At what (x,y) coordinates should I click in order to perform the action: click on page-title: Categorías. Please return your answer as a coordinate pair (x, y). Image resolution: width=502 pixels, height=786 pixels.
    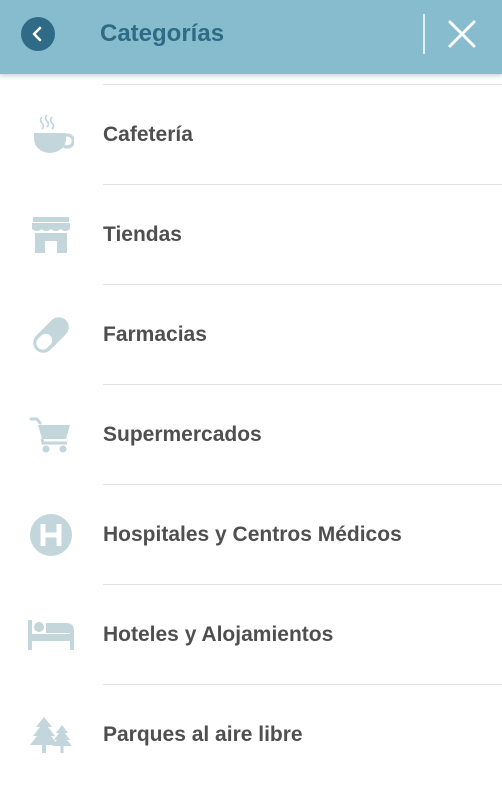
    Looking at the image, I should click on (162, 33).